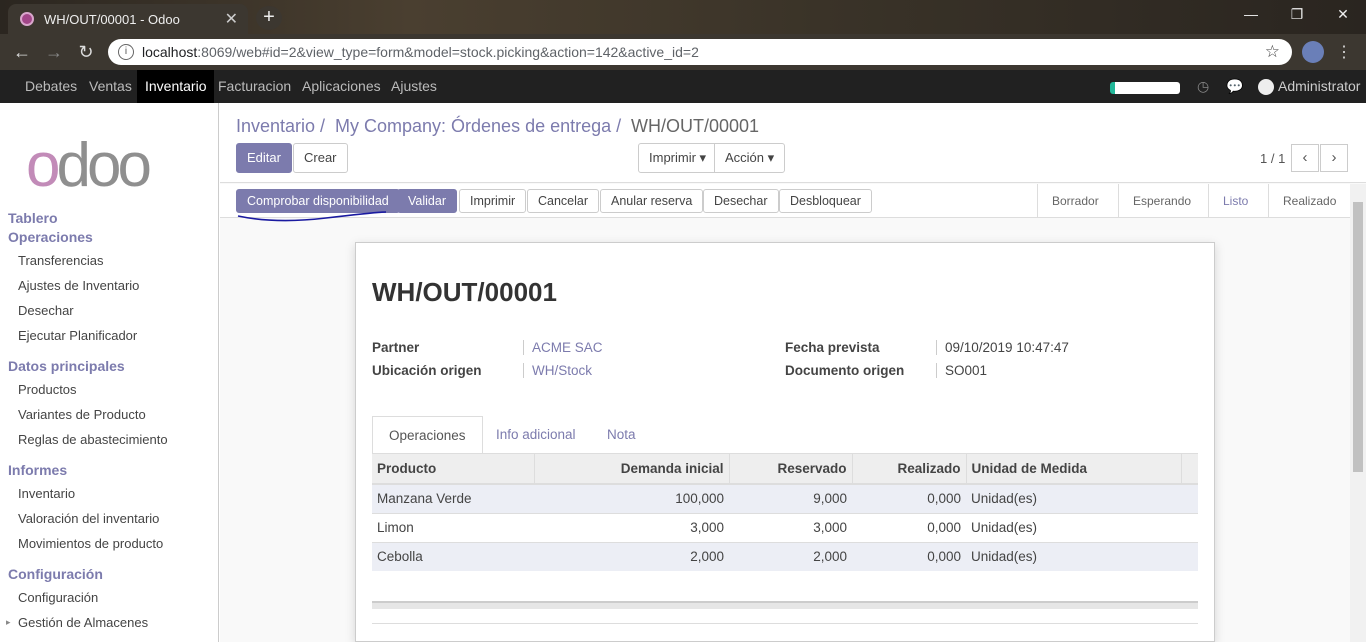 The image size is (1366, 642). Describe the element at coordinates (280, 126) in the screenshot. I see `breadcrumb-inventario: Inventario /` at that location.